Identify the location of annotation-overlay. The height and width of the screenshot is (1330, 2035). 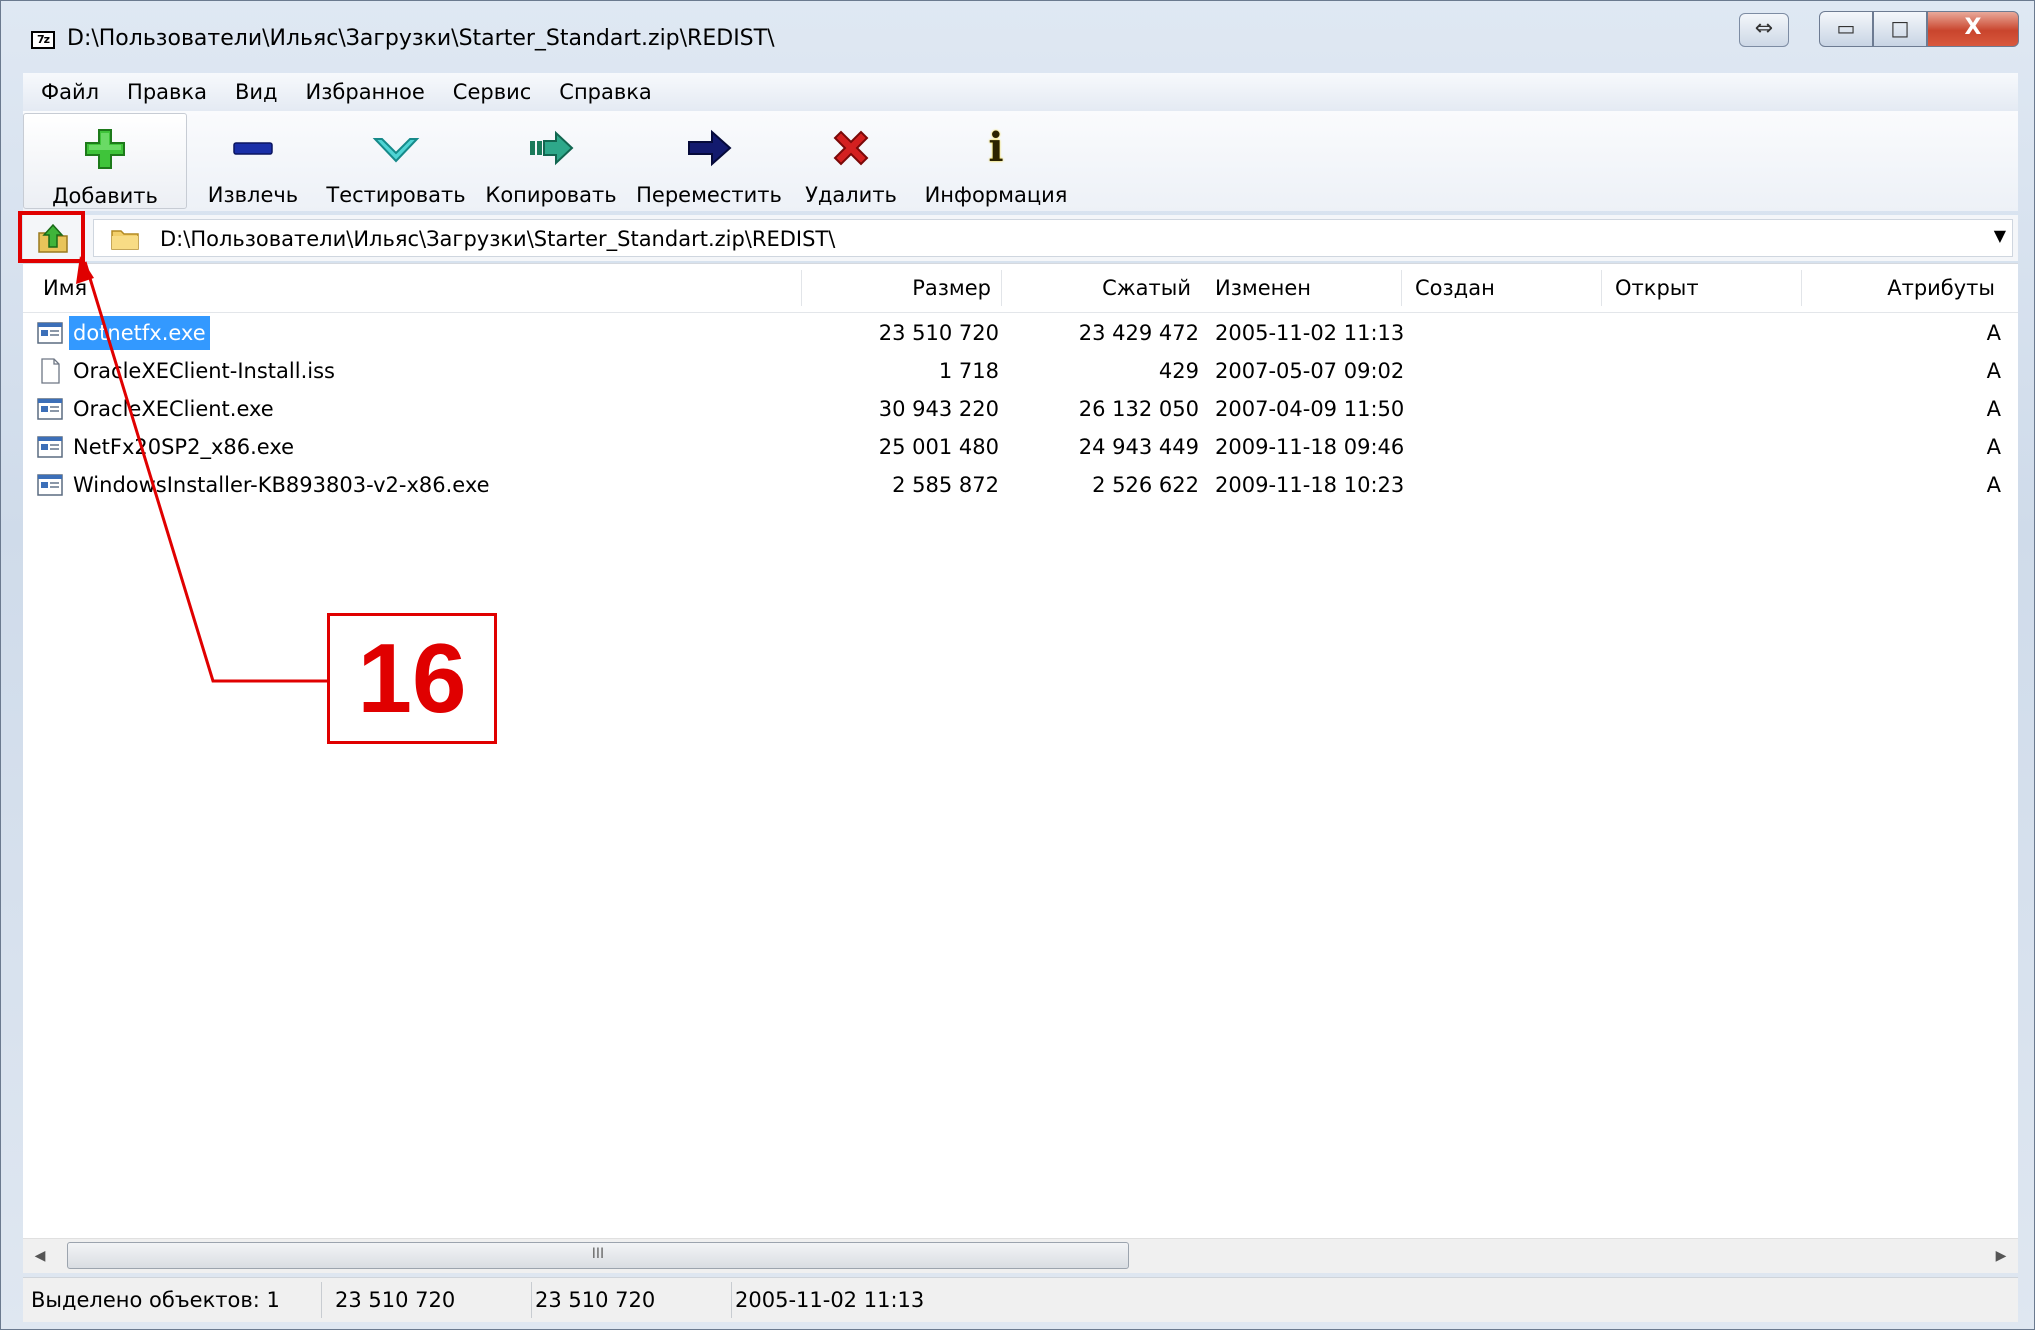
(172, 447).